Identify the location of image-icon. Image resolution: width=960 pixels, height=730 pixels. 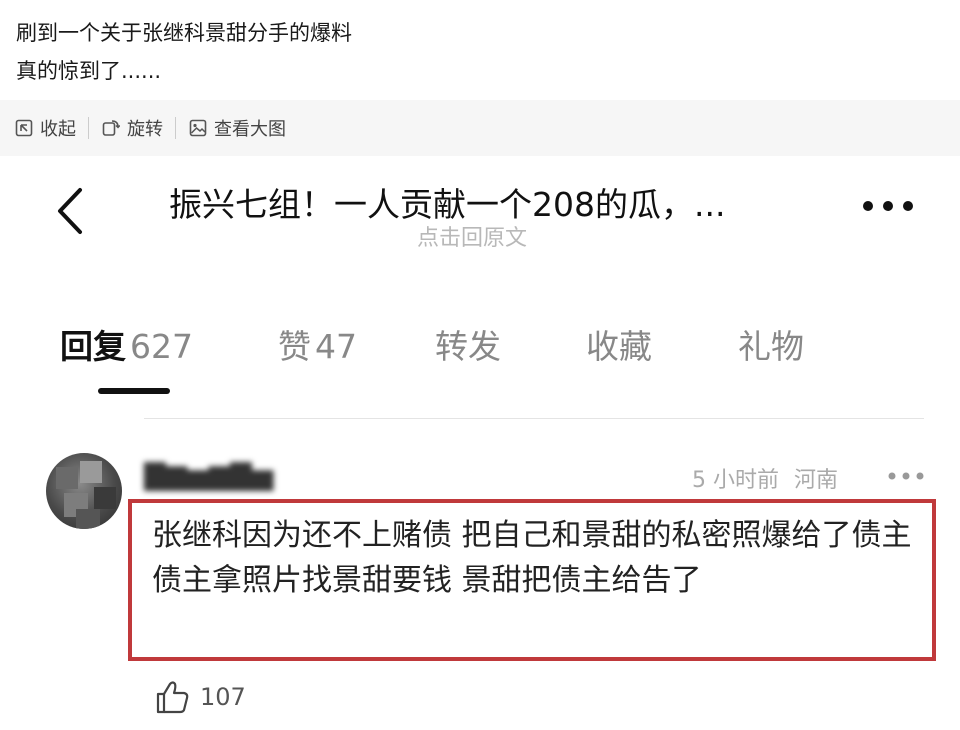
(198, 128).